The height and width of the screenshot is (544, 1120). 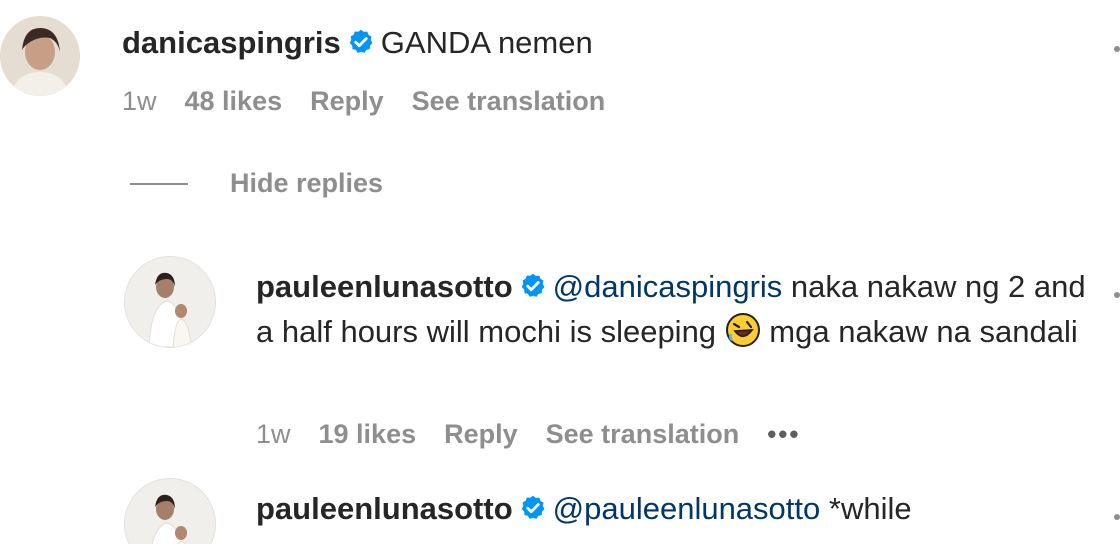 I want to click on comment-text: danicaspingris GANDA nemen, so click(x=357, y=42).